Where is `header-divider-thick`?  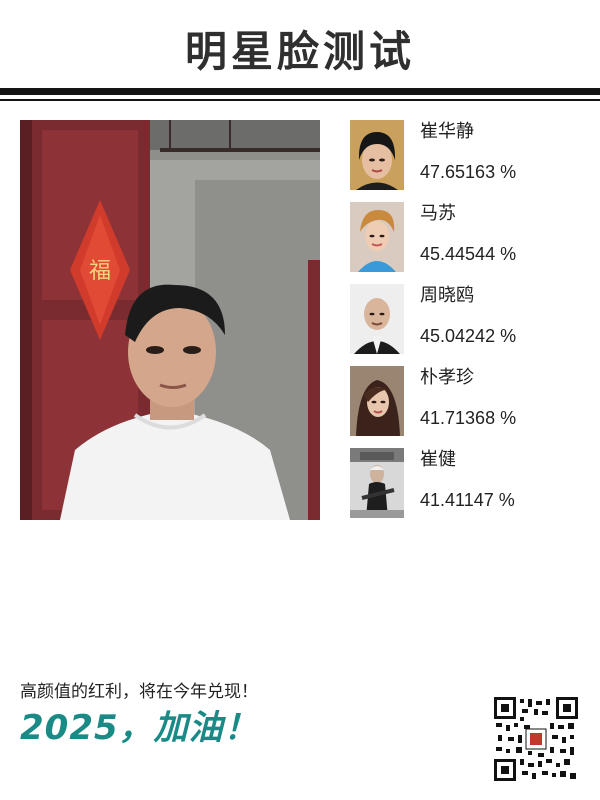 header-divider-thick is located at coordinates (300, 91).